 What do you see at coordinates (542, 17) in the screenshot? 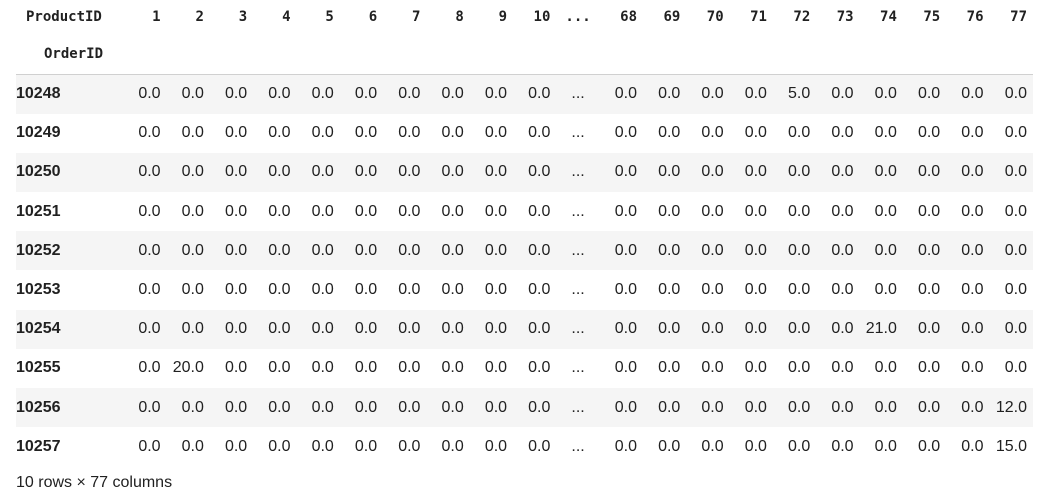
I see `column-header: 10` at bounding box center [542, 17].